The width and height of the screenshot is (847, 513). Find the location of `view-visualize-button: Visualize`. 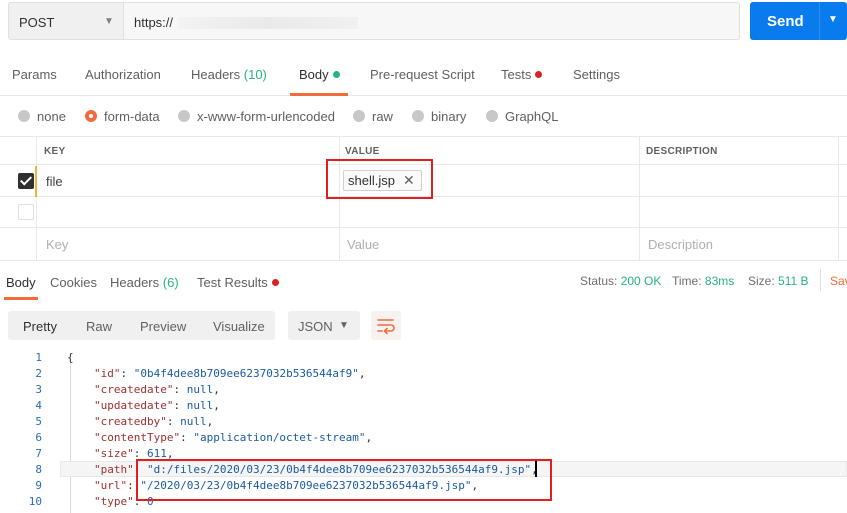

view-visualize-button: Visualize is located at coordinates (239, 326).